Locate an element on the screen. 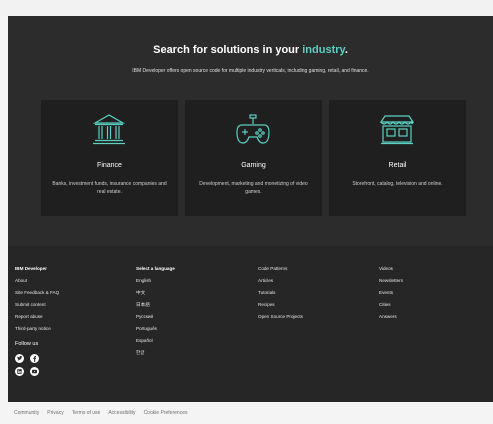 This screenshot has height=424, width=493. bottom-link-accessibility: Accessibility is located at coordinates (121, 413).